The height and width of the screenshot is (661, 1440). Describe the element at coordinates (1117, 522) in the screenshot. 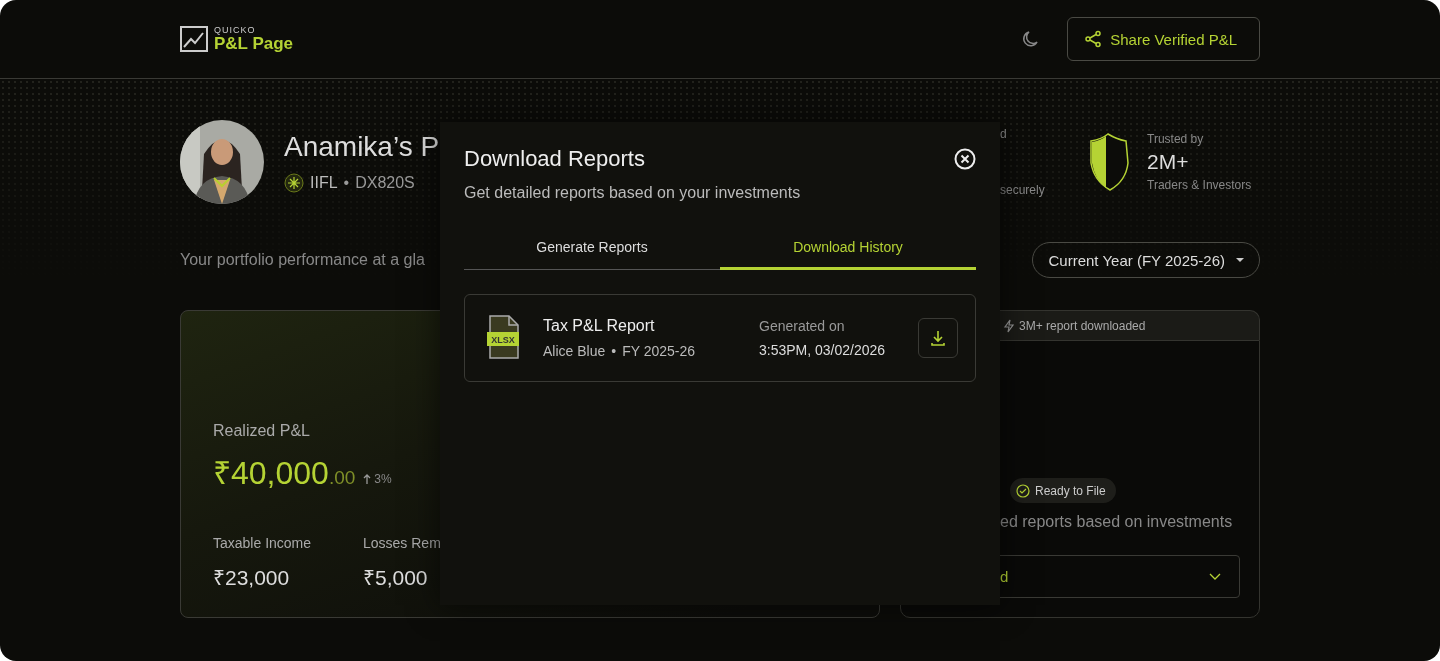

I see `reports-description: ed reports based on investments` at that location.